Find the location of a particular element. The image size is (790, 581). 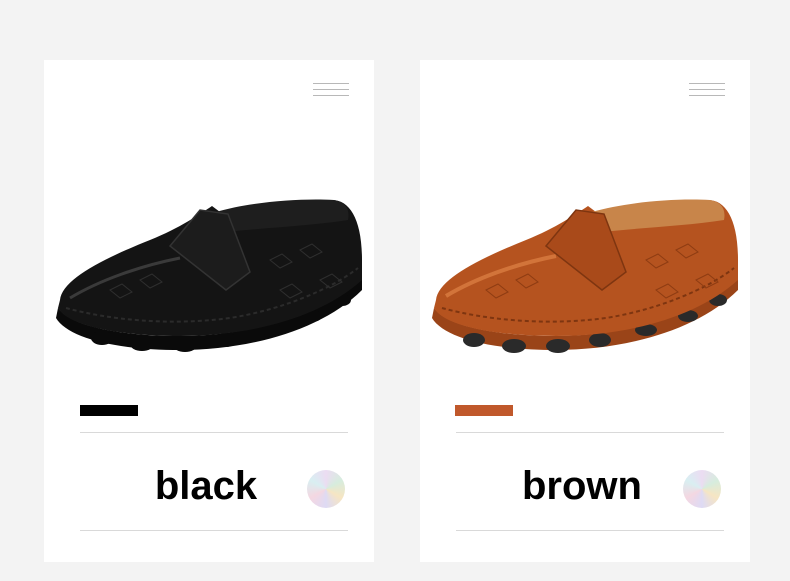

brown-loafer-image is located at coordinates (585, 276).